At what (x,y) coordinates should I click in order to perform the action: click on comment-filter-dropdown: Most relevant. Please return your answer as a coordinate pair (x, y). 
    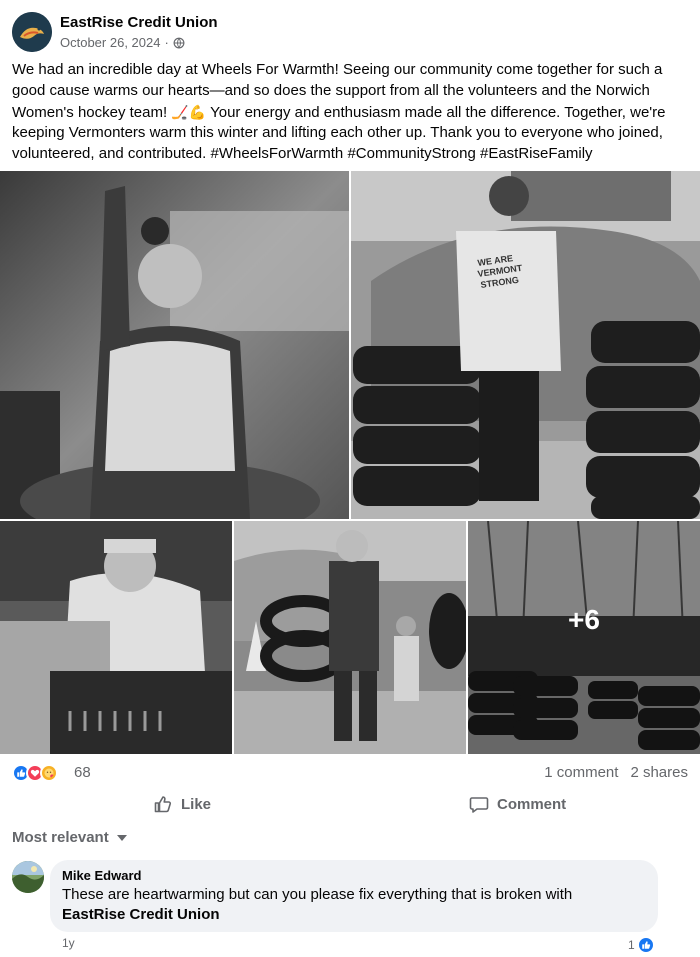
    Looking at the image, I should click on (69, 837).